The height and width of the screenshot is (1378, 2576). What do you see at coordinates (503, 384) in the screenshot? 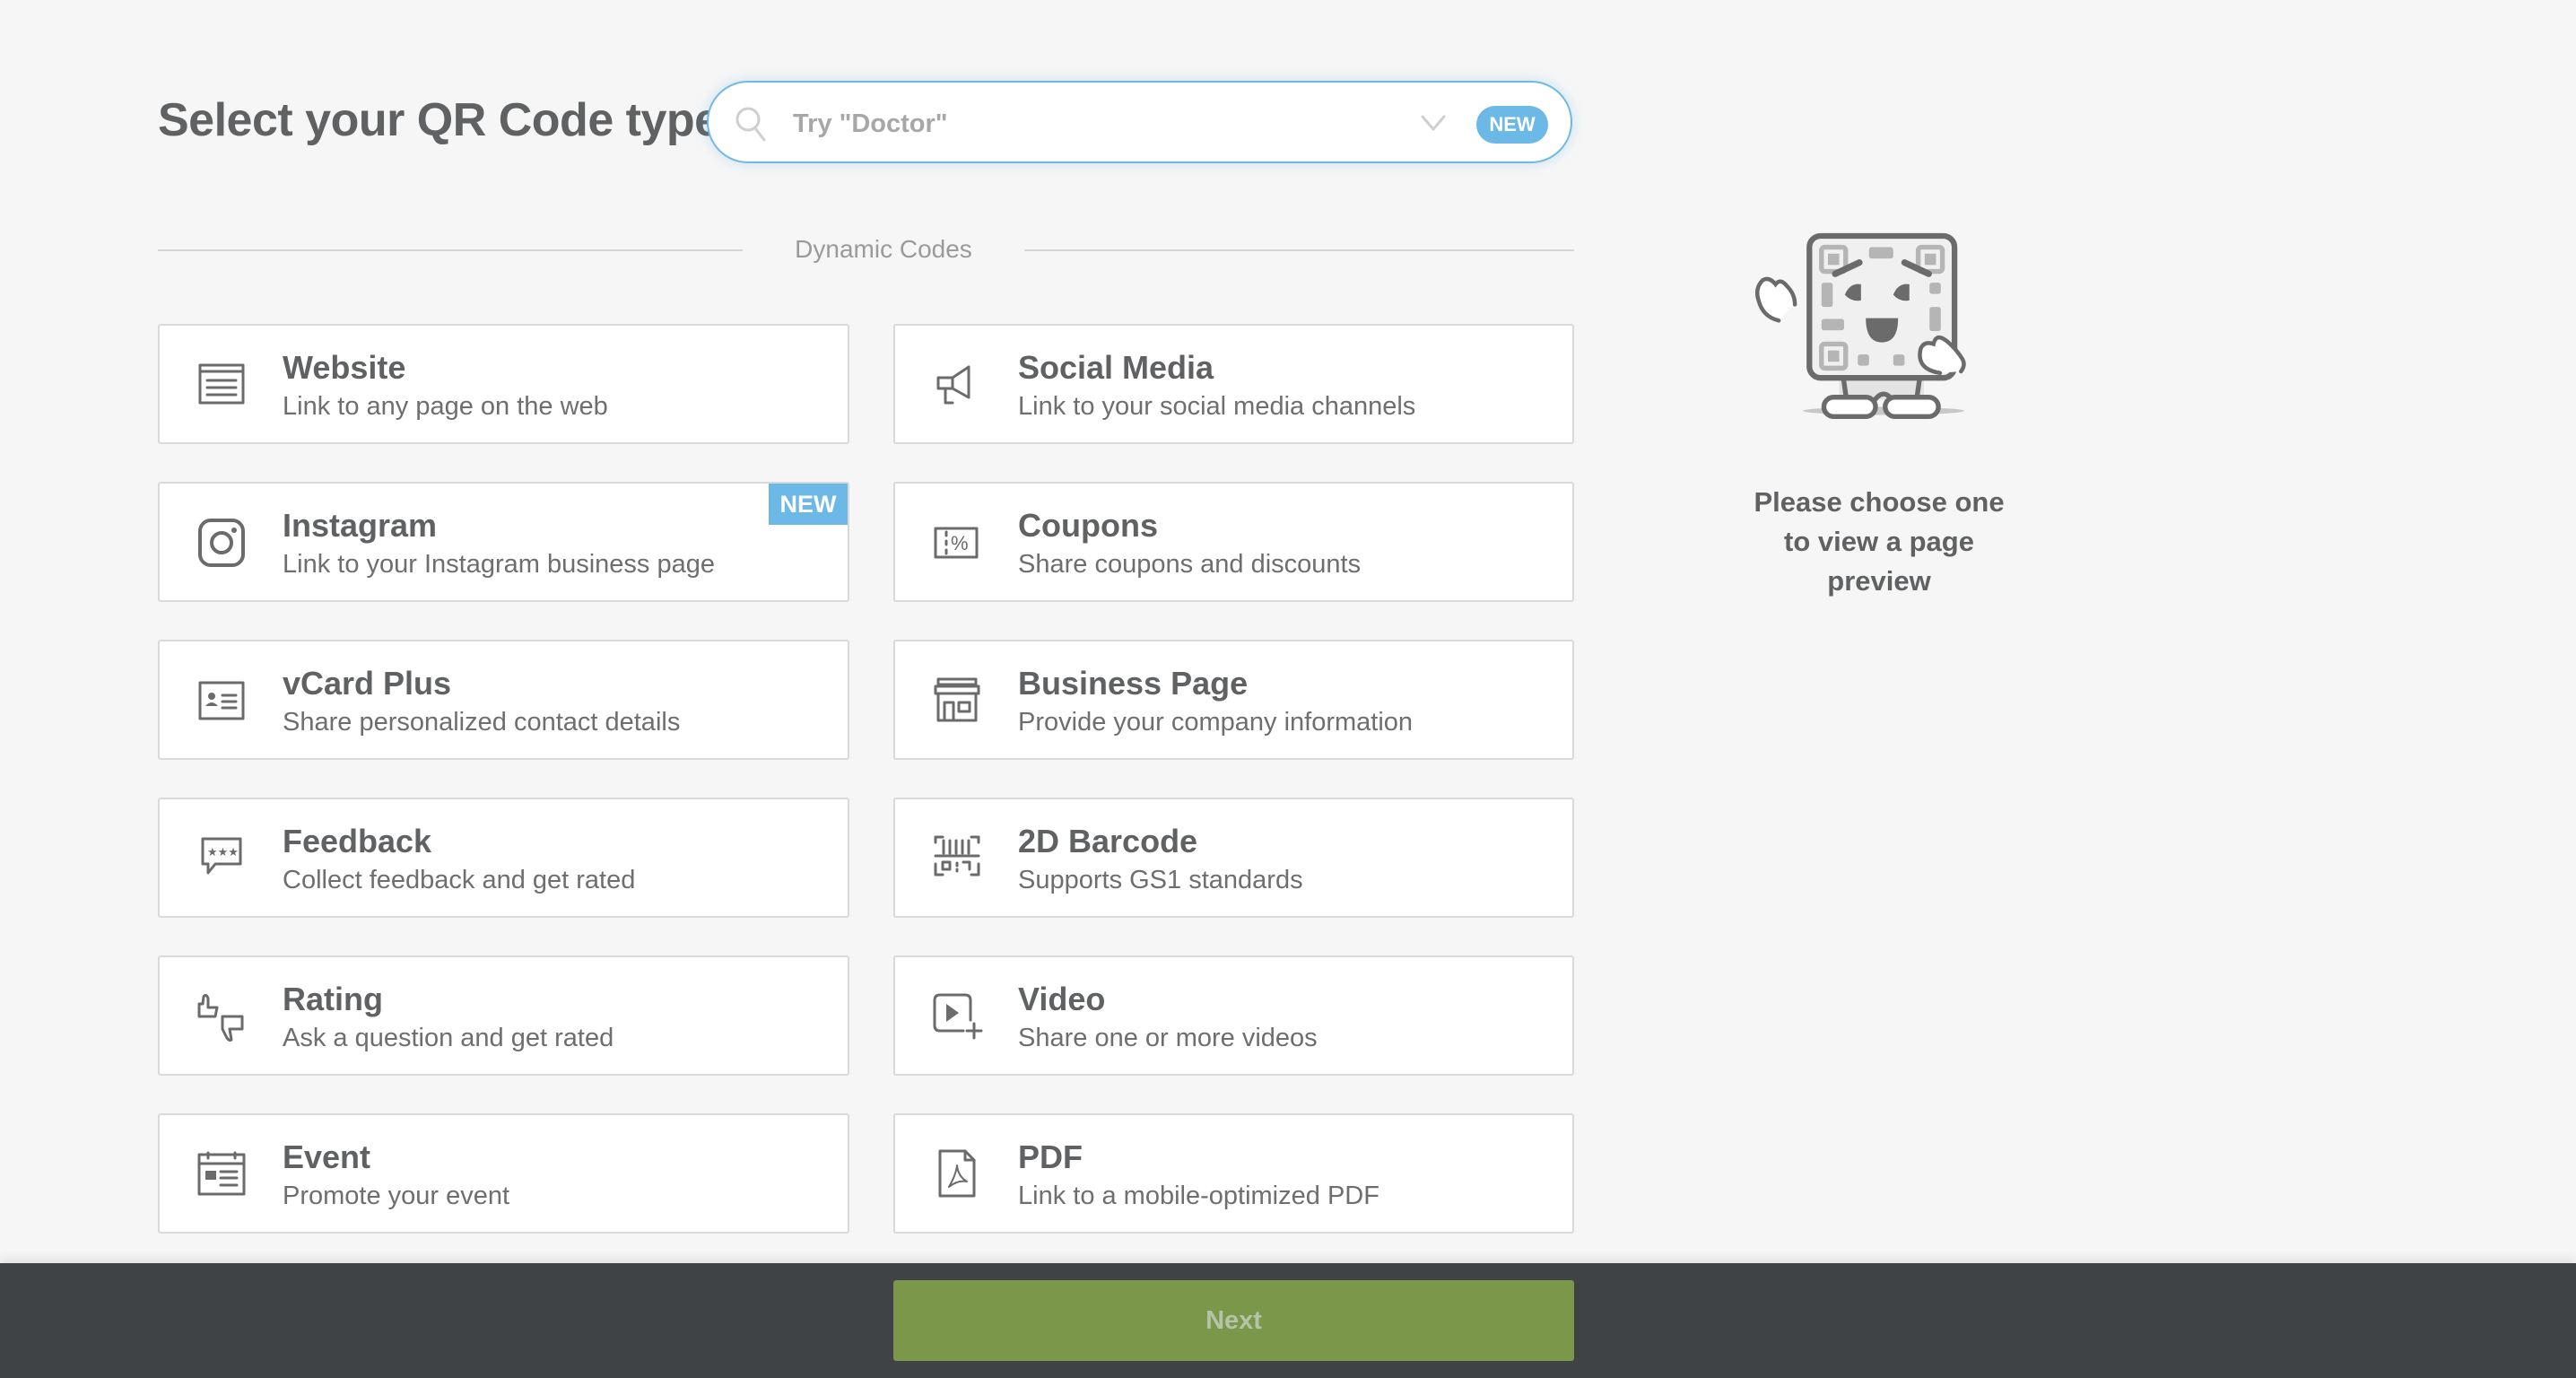
I see `qr-type-card-website: Website Link to any page on the web` at bounding box center [503, 384].